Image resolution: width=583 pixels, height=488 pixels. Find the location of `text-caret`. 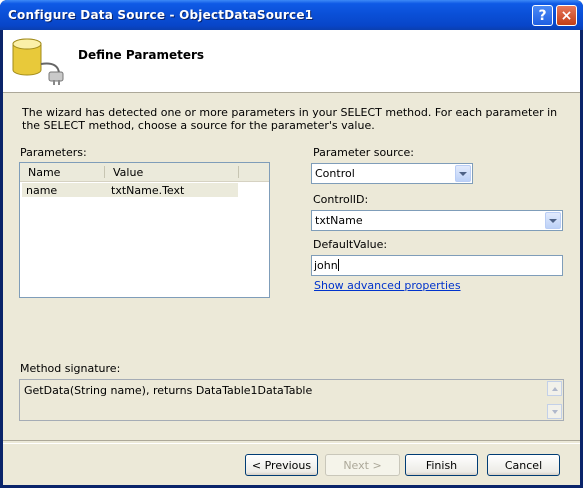

text-caret is located at coordinates (338, 265).